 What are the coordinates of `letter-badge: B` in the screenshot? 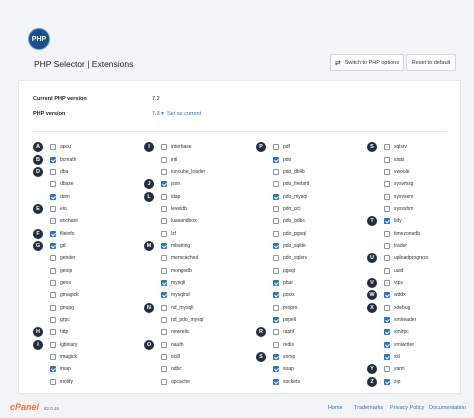 It's located at (38, 159).